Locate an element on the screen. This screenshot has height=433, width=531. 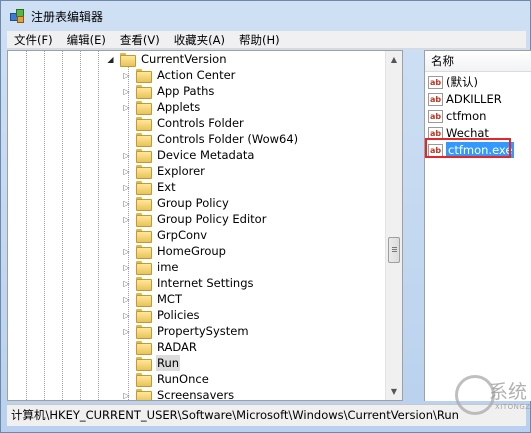
tree-item: ▷ Group Policy is located at coordinates (176, 203).